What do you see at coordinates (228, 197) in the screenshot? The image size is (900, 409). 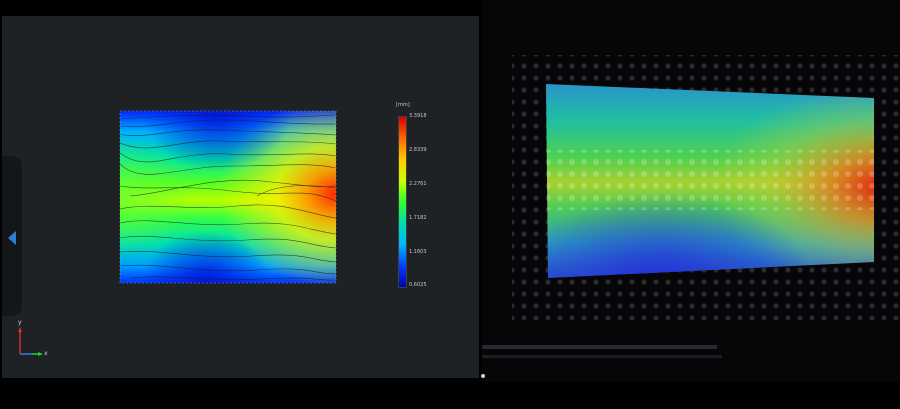 I see `displacement-heatmap` at bounding box center [228, 197].